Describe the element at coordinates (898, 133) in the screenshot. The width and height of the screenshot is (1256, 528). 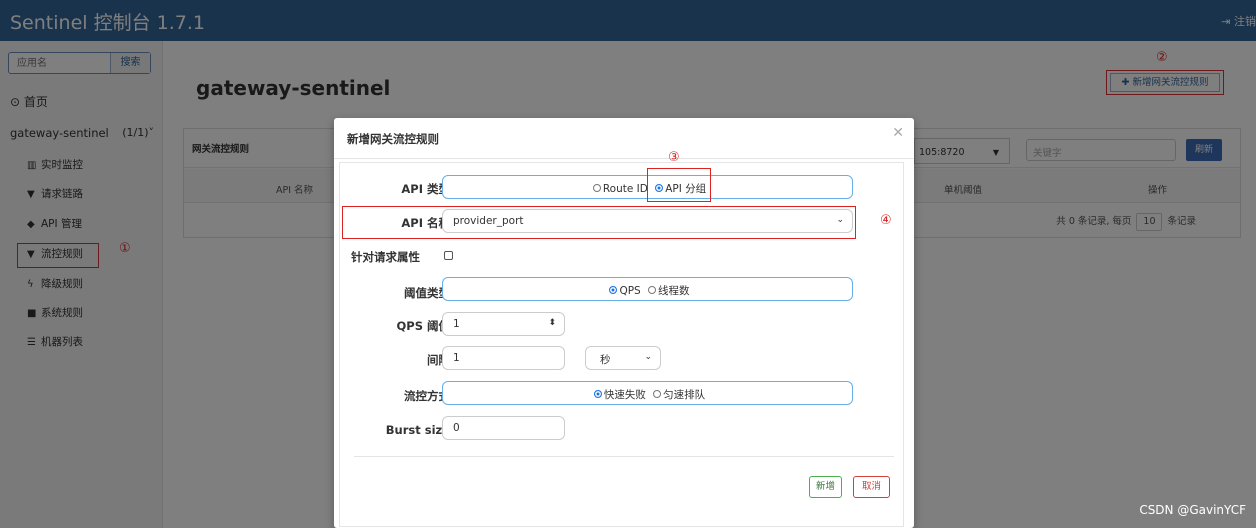
I see `close-icon: ✕` at that location.